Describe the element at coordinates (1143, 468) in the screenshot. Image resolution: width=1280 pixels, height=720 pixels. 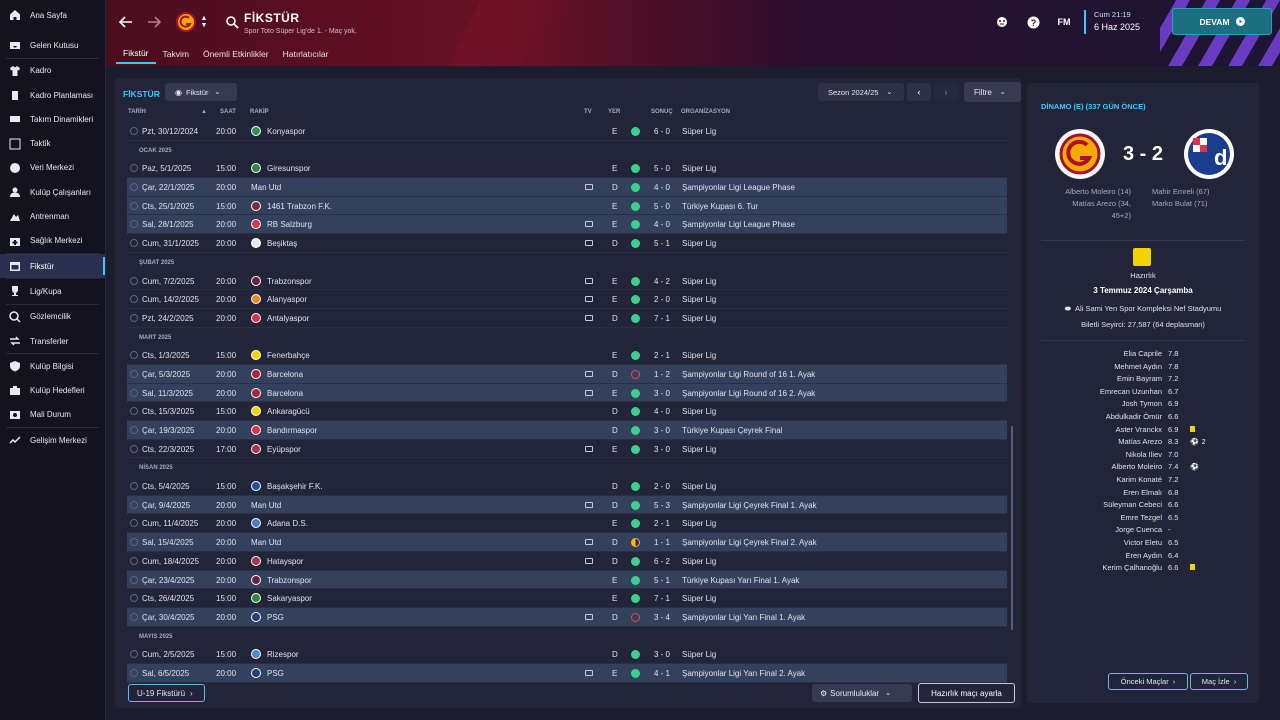
I see `player-rating-row: Alberto Moleiro 7.4 ⚽` at that location.